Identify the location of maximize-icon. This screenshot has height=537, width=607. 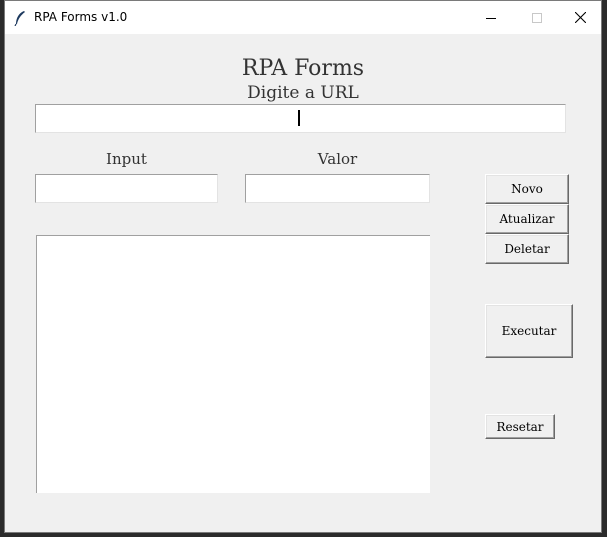
(537, 17).